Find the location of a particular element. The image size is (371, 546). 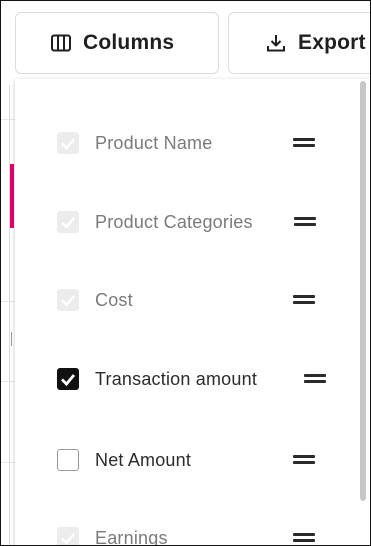

column-item-transaction-amount: Transaction amount is located at coordinates (175, 380).